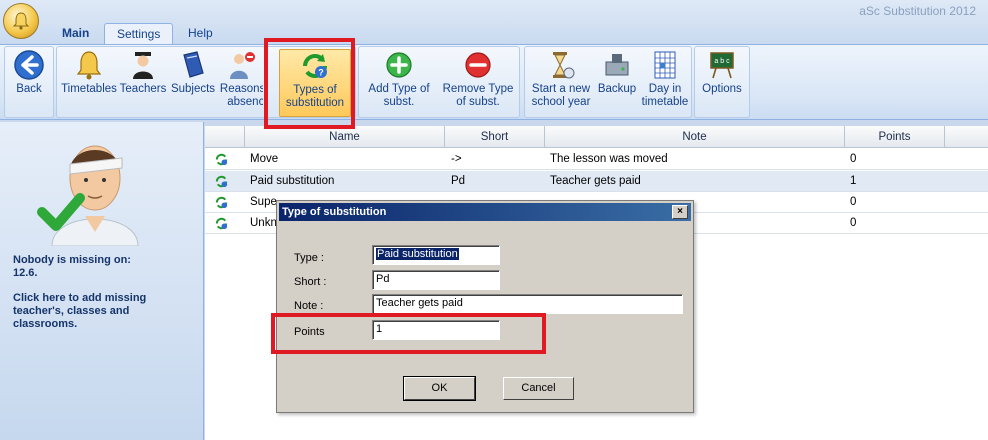 The width and height of the screenshot is (988, 440). Describe the element at coordinates (853, 181) in the screenshot. I see `cell-points: 1` at that location.